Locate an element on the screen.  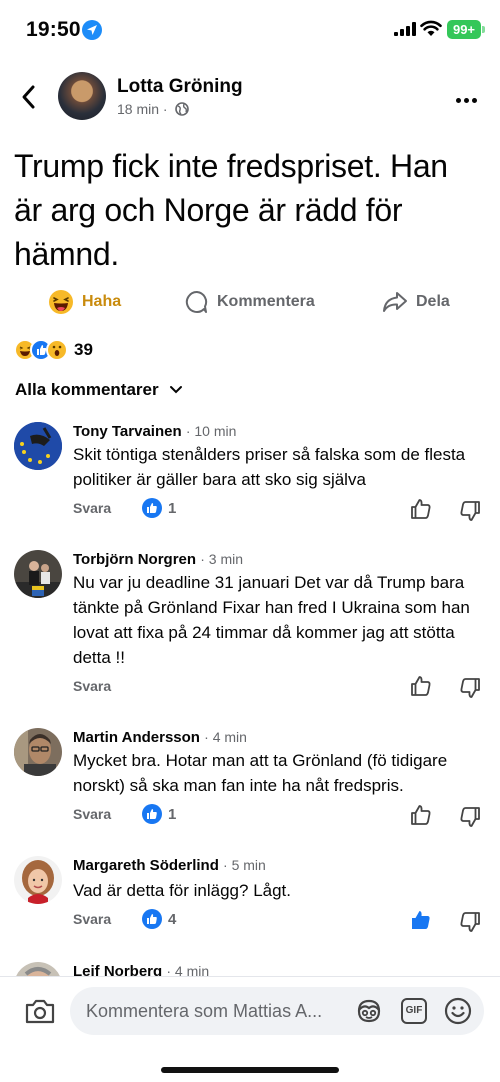
share-arrow-icon is located at coordinates (395, 302).